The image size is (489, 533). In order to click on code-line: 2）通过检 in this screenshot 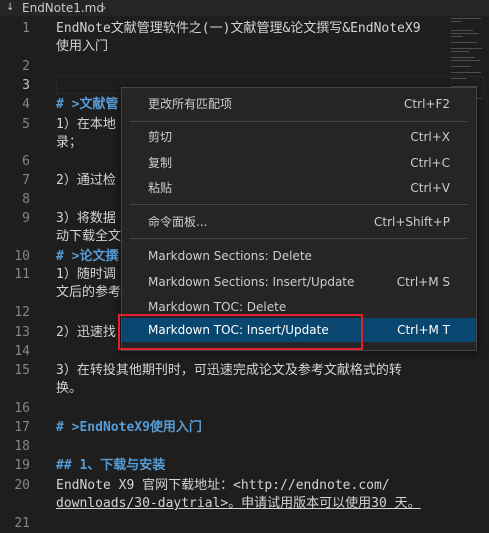, I will do `click(86, 181)`.